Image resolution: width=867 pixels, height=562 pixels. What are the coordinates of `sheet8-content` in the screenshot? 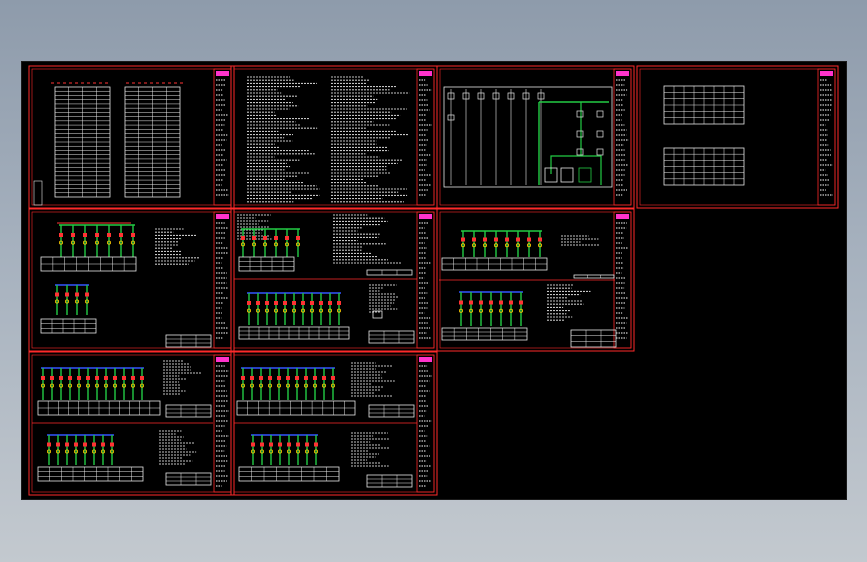 It's located at (122, 423).